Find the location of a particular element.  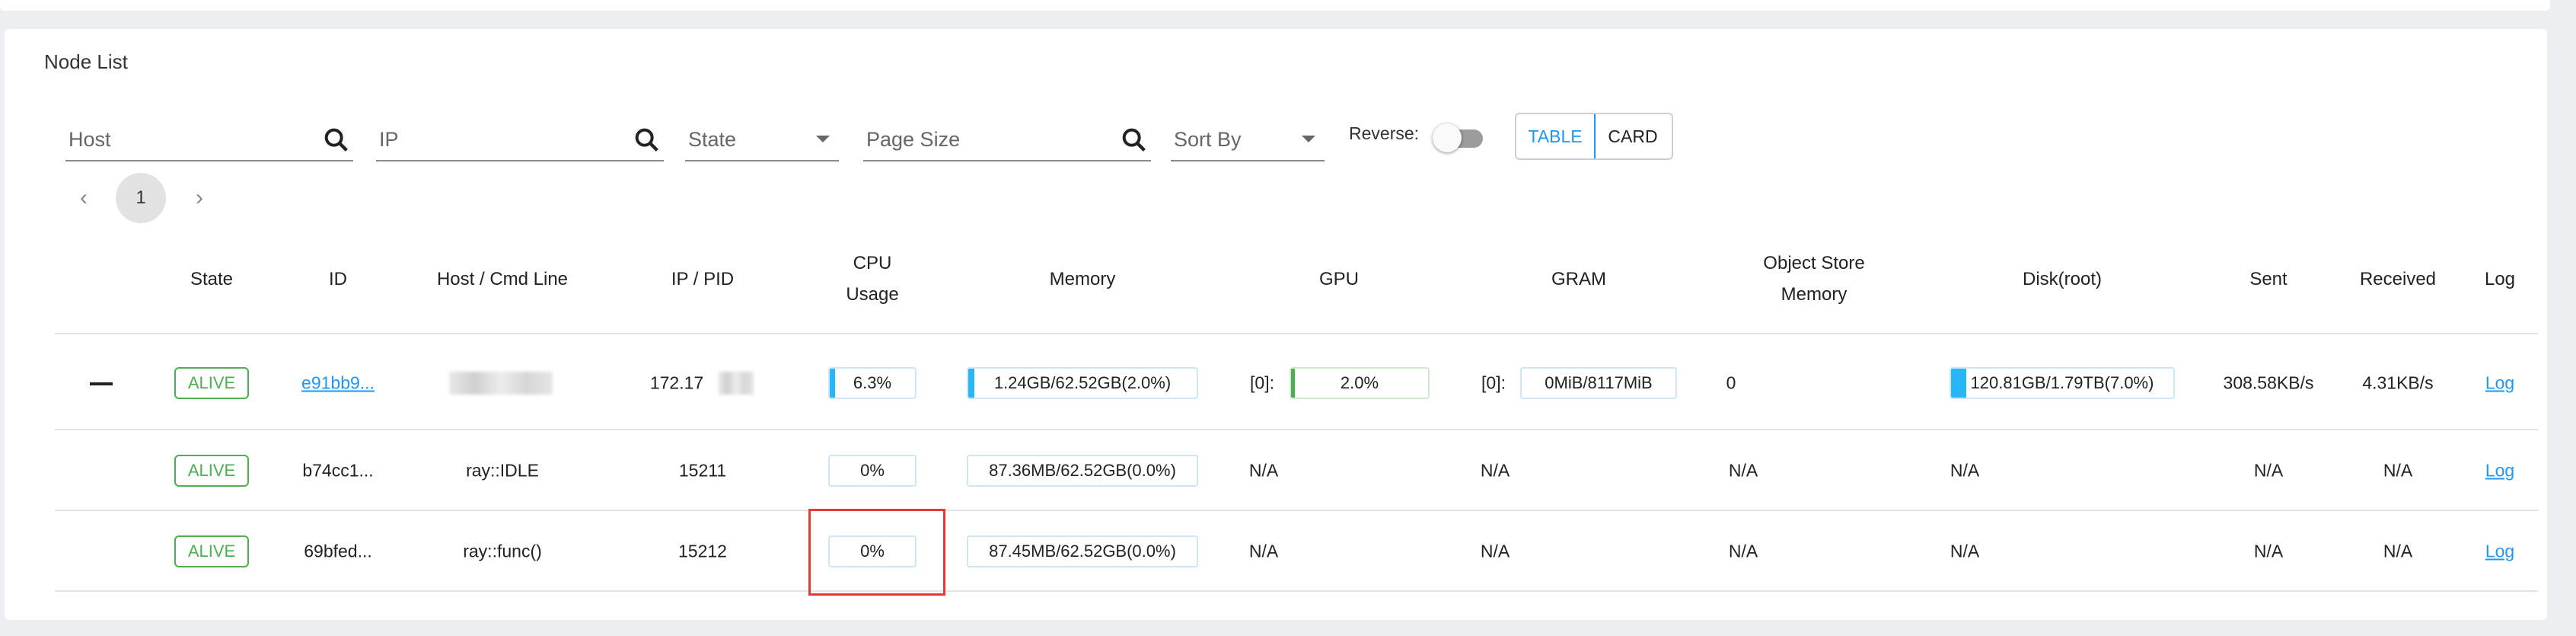

header-cpu-usage: Usage is located at coordinates (872, 295).